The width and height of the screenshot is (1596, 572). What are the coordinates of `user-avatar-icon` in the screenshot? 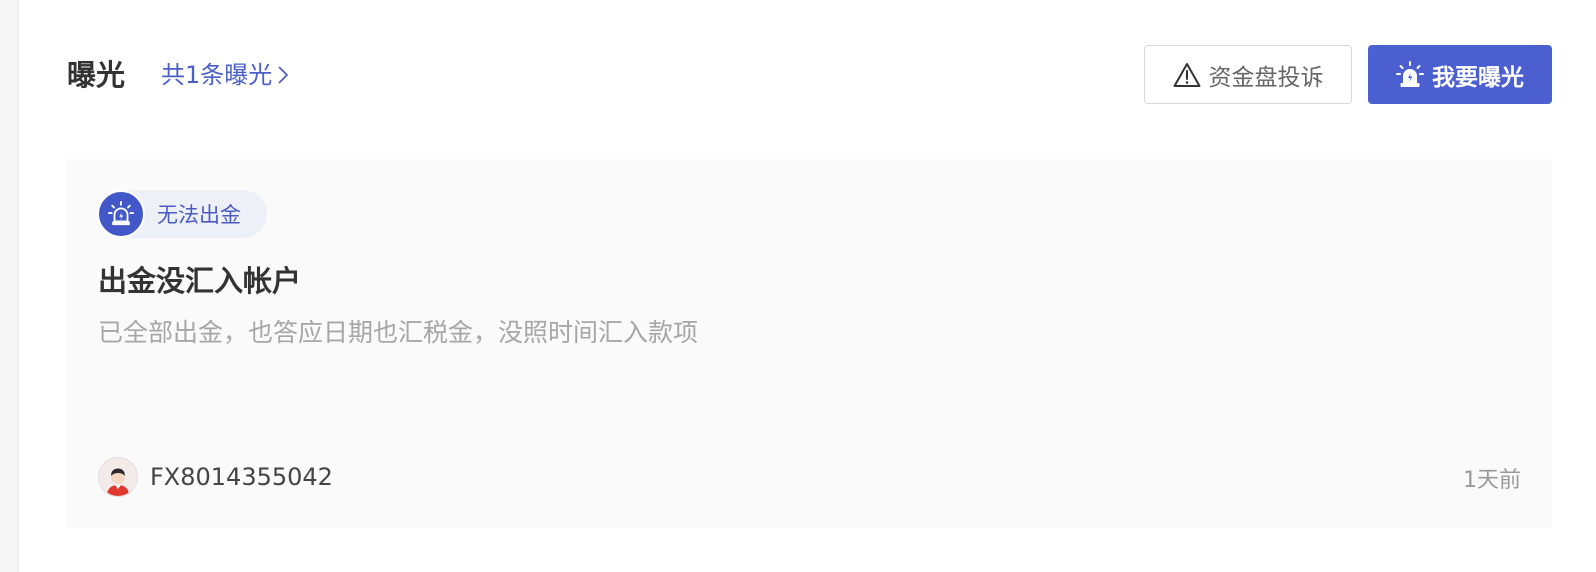 It's located at (118, 477).